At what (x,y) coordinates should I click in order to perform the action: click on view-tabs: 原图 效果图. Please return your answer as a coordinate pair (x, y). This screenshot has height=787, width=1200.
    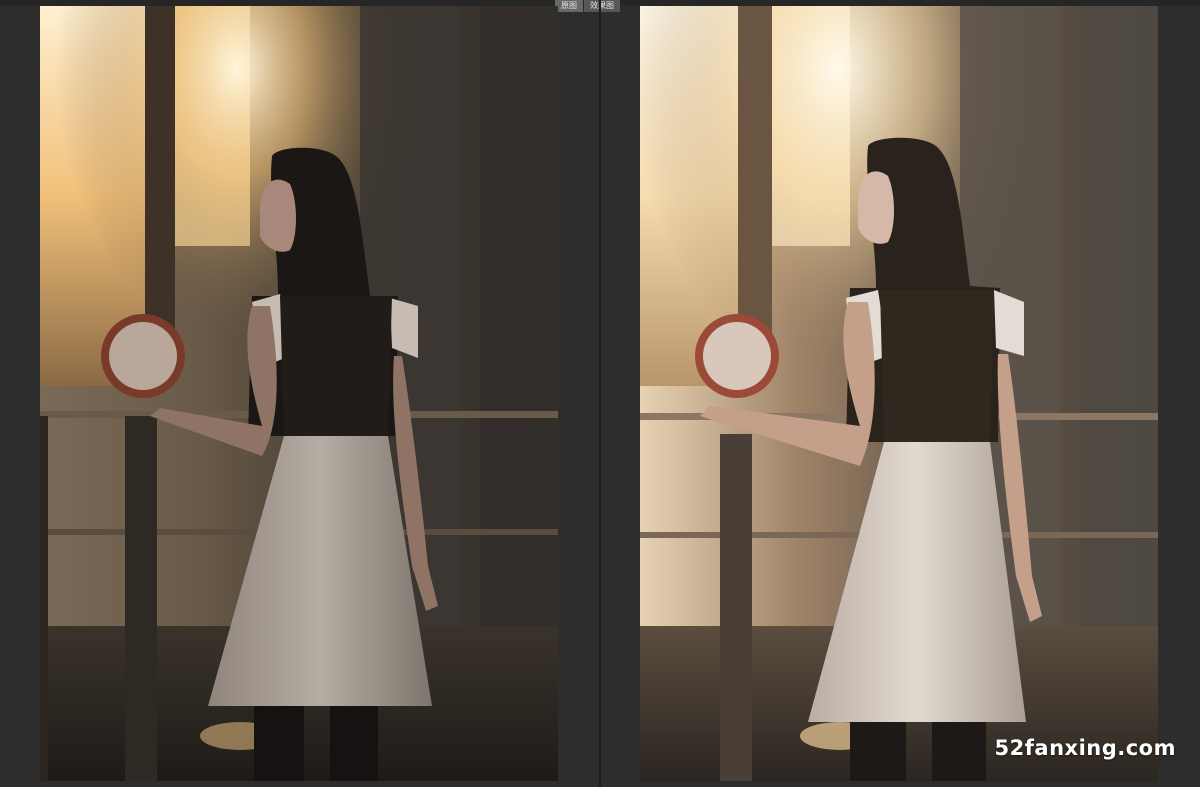
    Looking at the image, I should click on (587, 6).